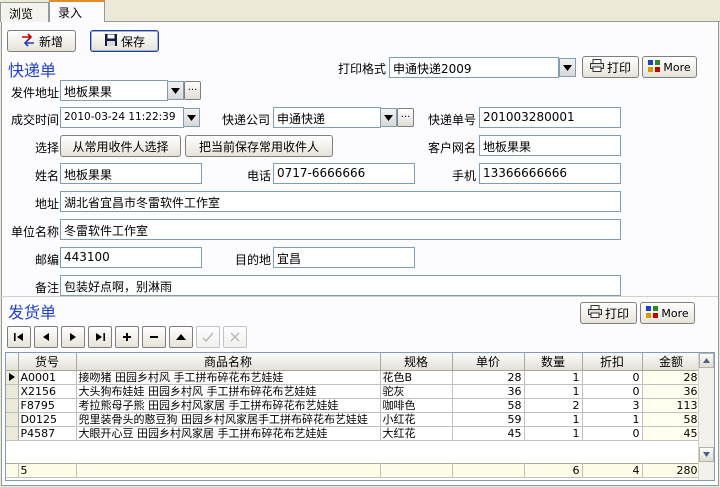  What do you see at coordinates (228, 433) in the screenshot?
I see `cell-name: 大眼开心豆 田园乡村风家居 手工拼布碎花布艺娃娃` at bounding box center [228, 433].